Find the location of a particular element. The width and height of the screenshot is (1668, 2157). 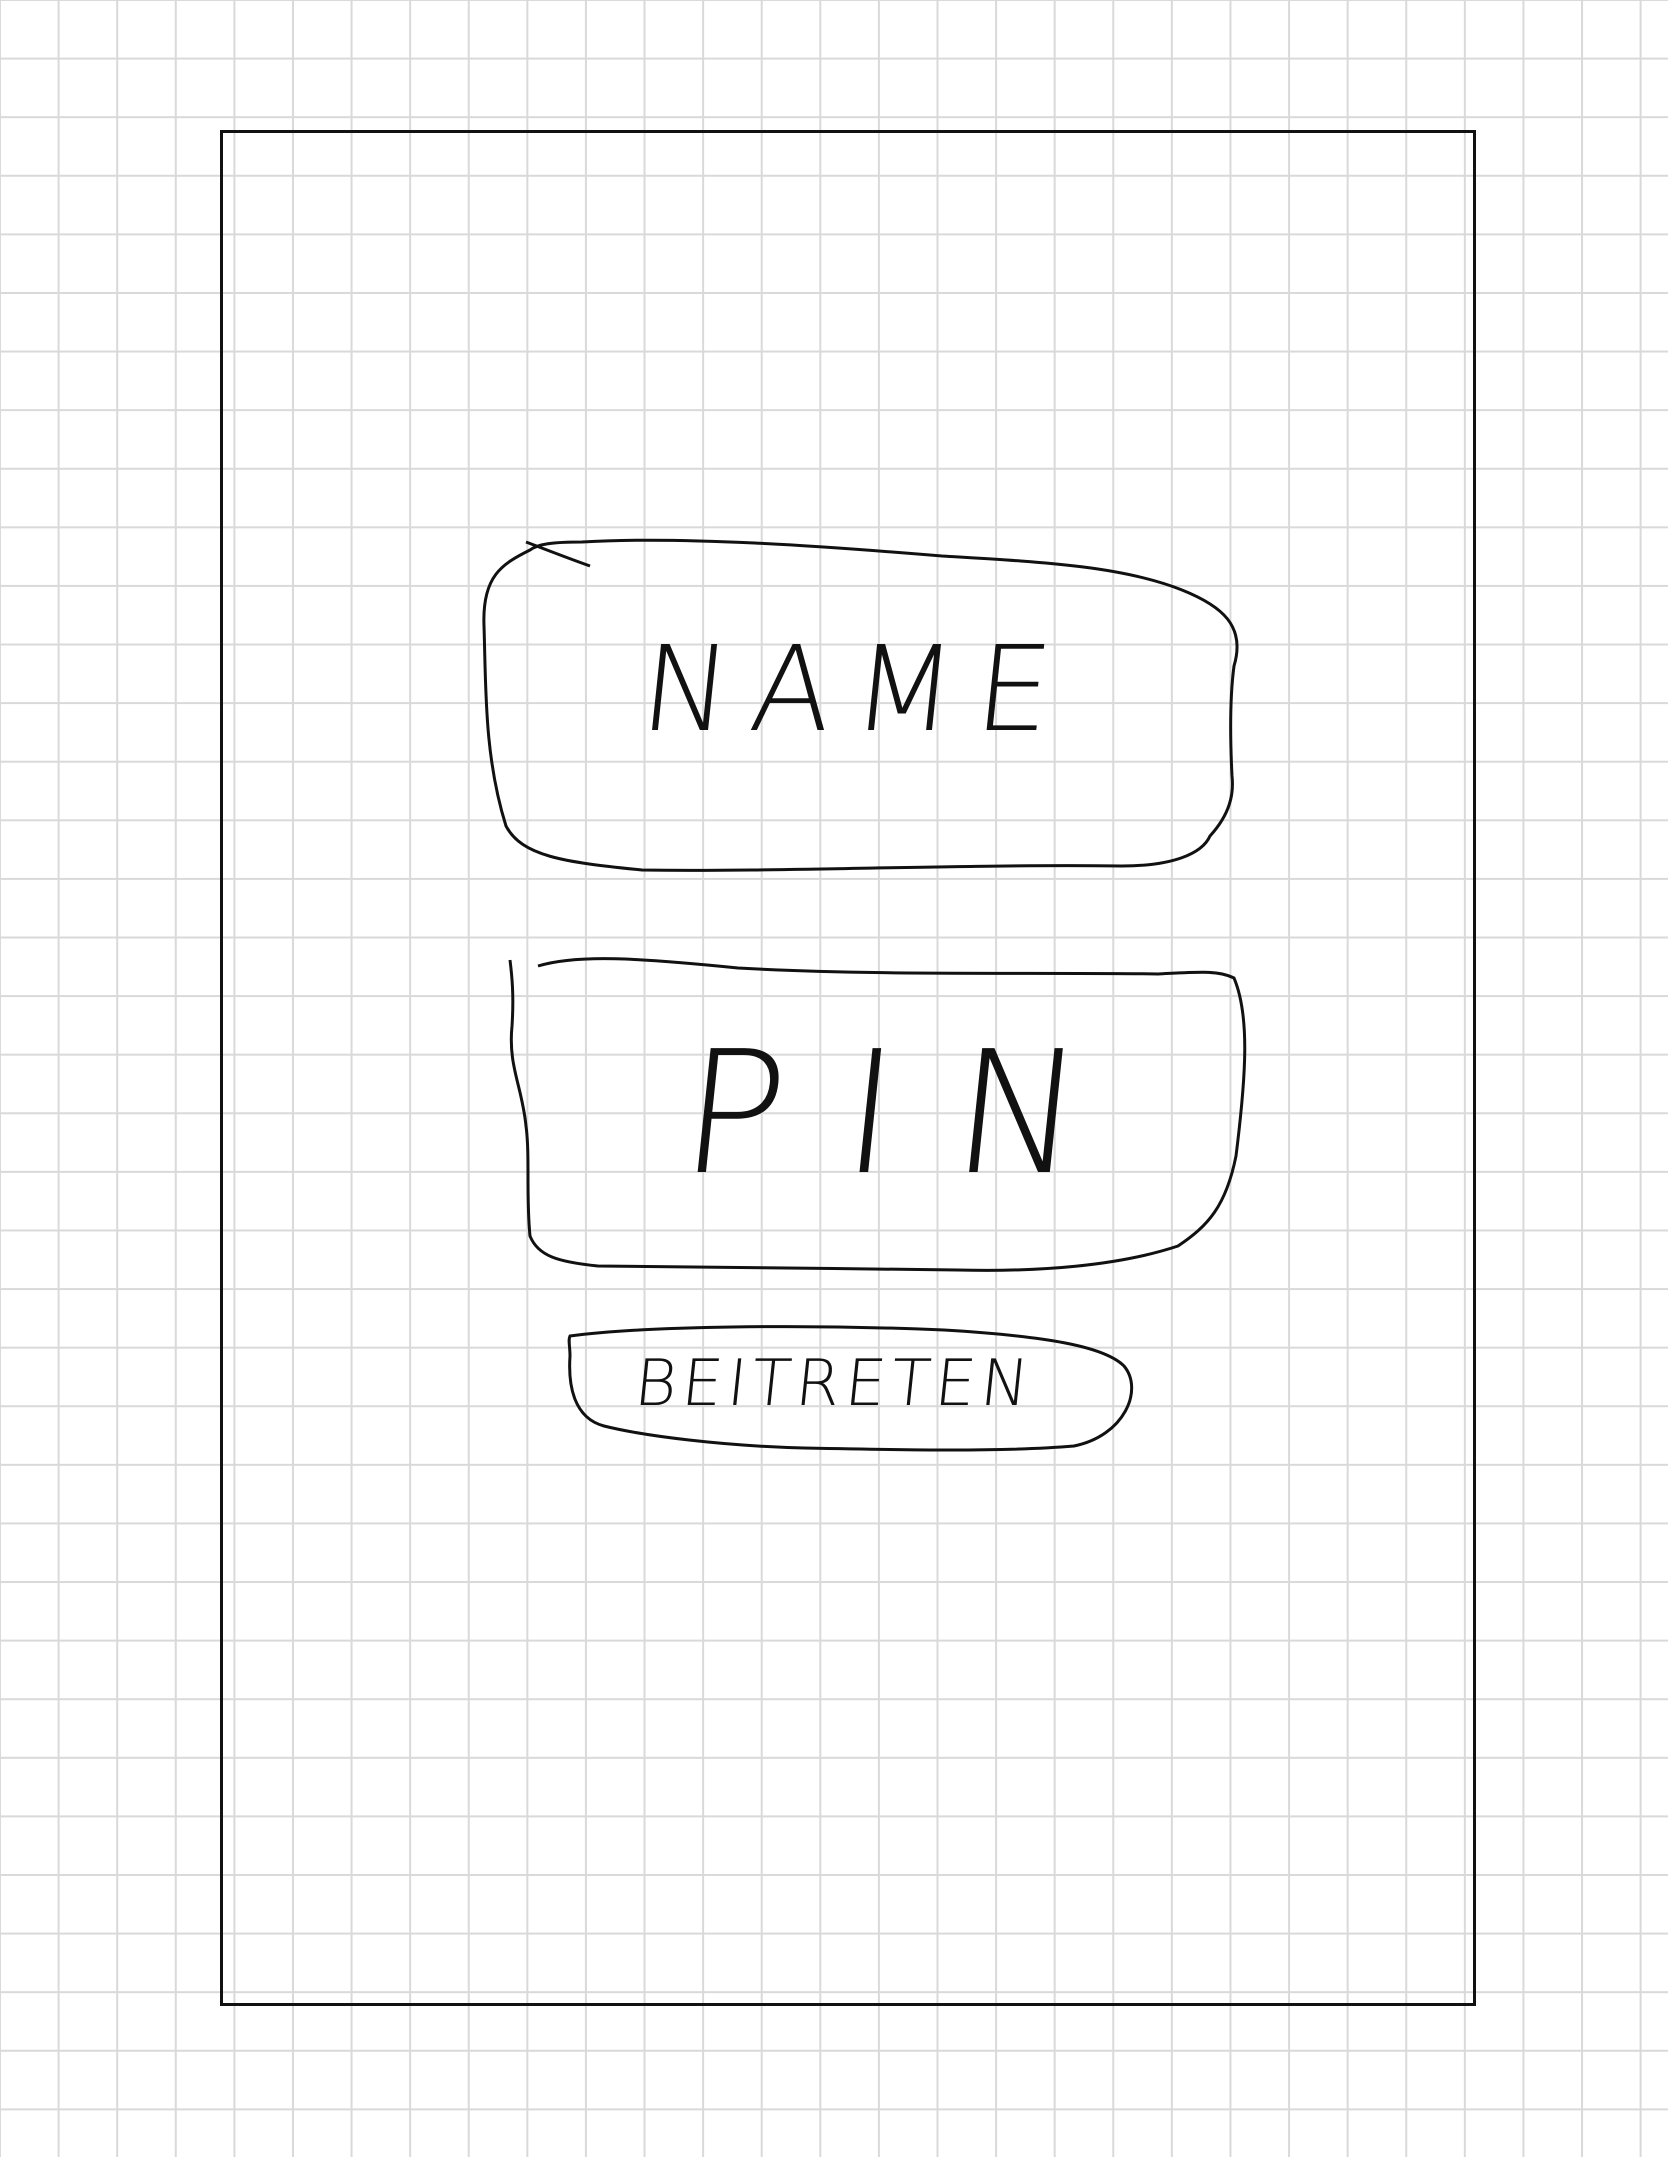

pin-input: PIN is located at coordinates (877, 1114).